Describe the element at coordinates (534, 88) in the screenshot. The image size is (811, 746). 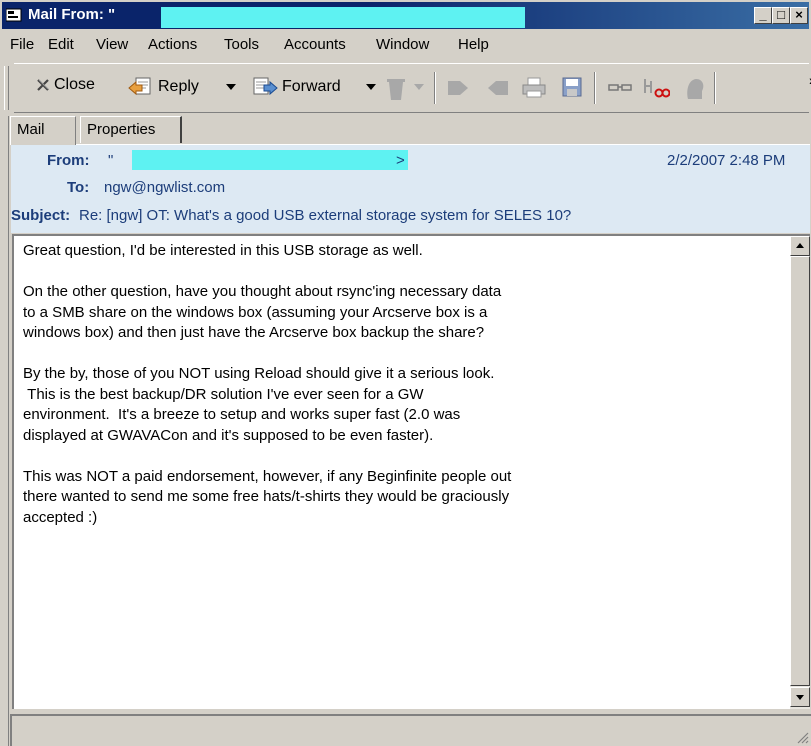
I see `print-icon` at that location.